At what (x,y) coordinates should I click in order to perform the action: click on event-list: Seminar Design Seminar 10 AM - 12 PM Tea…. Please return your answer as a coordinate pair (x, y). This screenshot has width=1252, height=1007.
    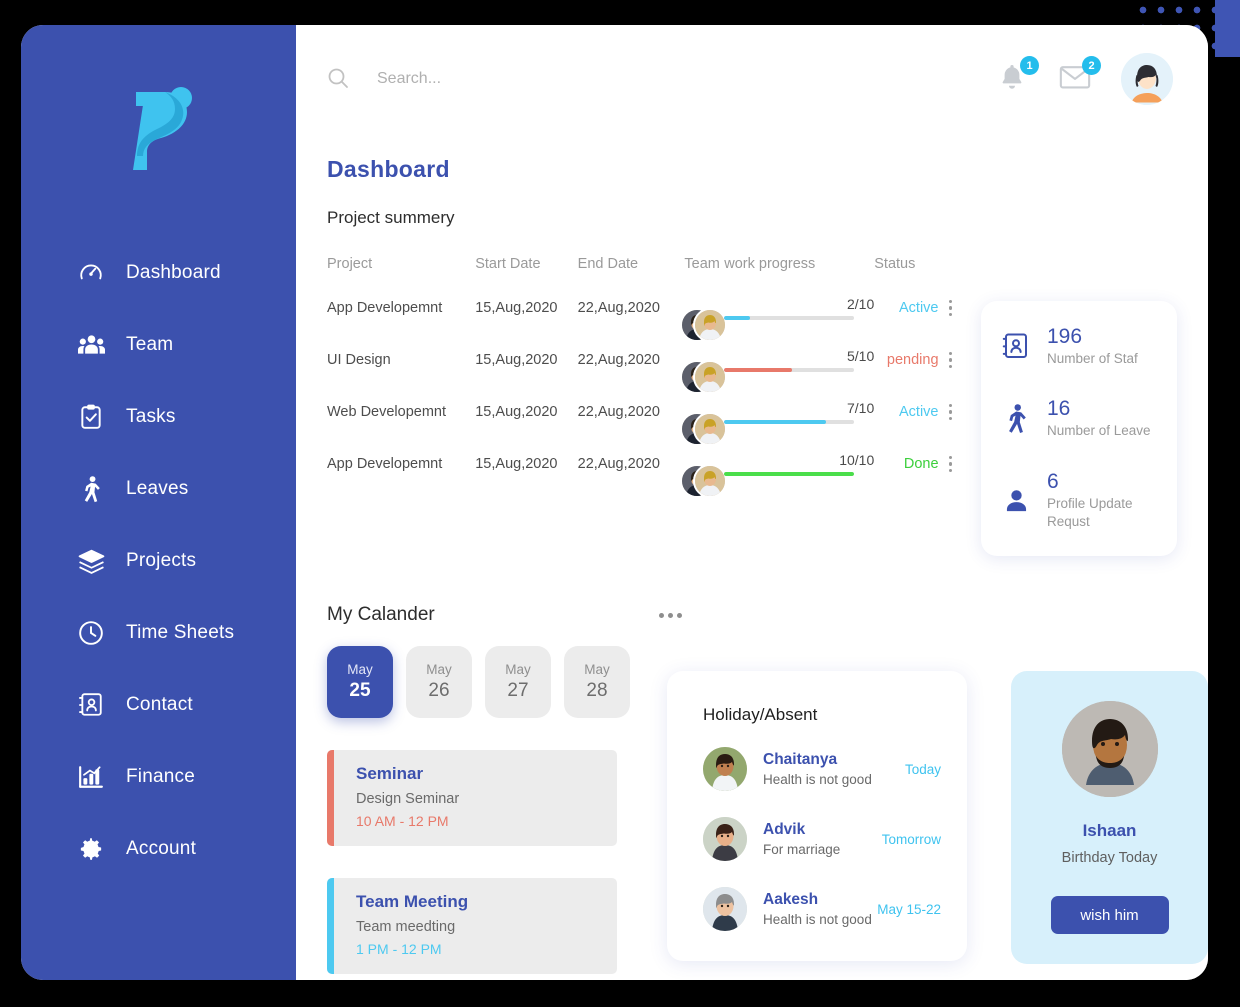
    Looking at the image, I should click on (478, 862).